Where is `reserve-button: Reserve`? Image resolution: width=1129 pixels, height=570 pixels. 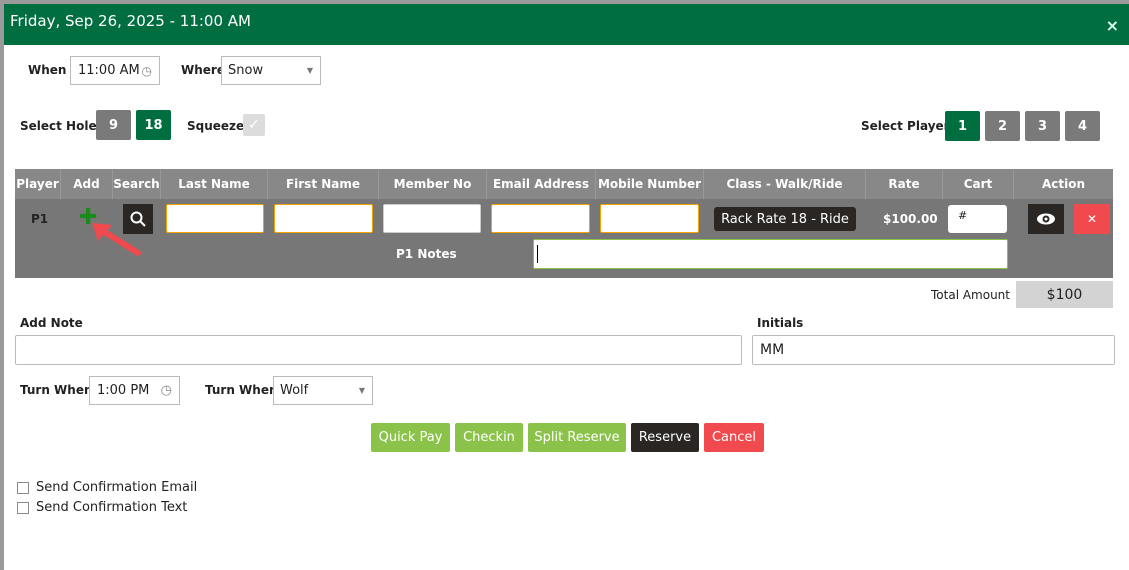
reserve-button: Reserve is located at coordinates (665, 437).